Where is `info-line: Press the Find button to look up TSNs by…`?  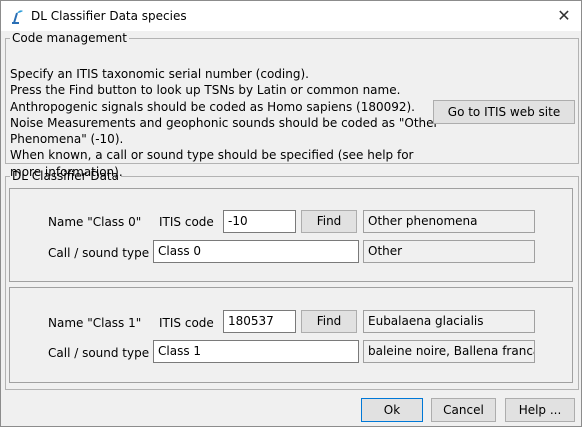 info-line: Press the Find button to look up TSNs by… is located at coordinates (205, 90).